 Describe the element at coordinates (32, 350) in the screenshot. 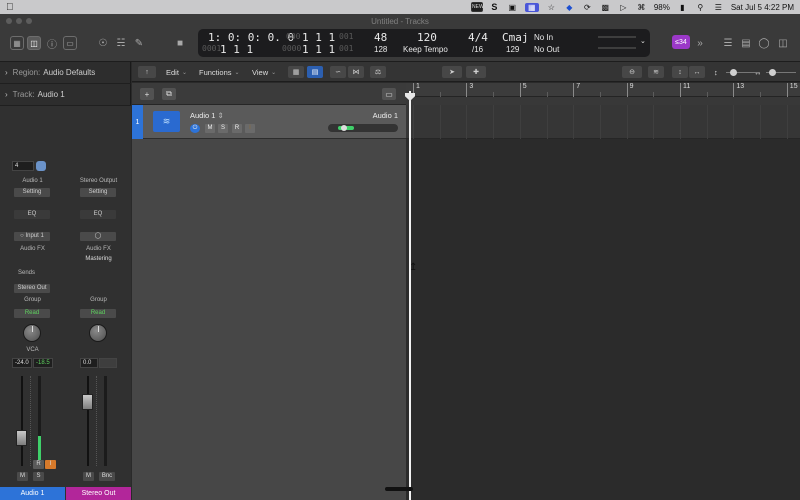

I see `vca-label: VCA` at that location.